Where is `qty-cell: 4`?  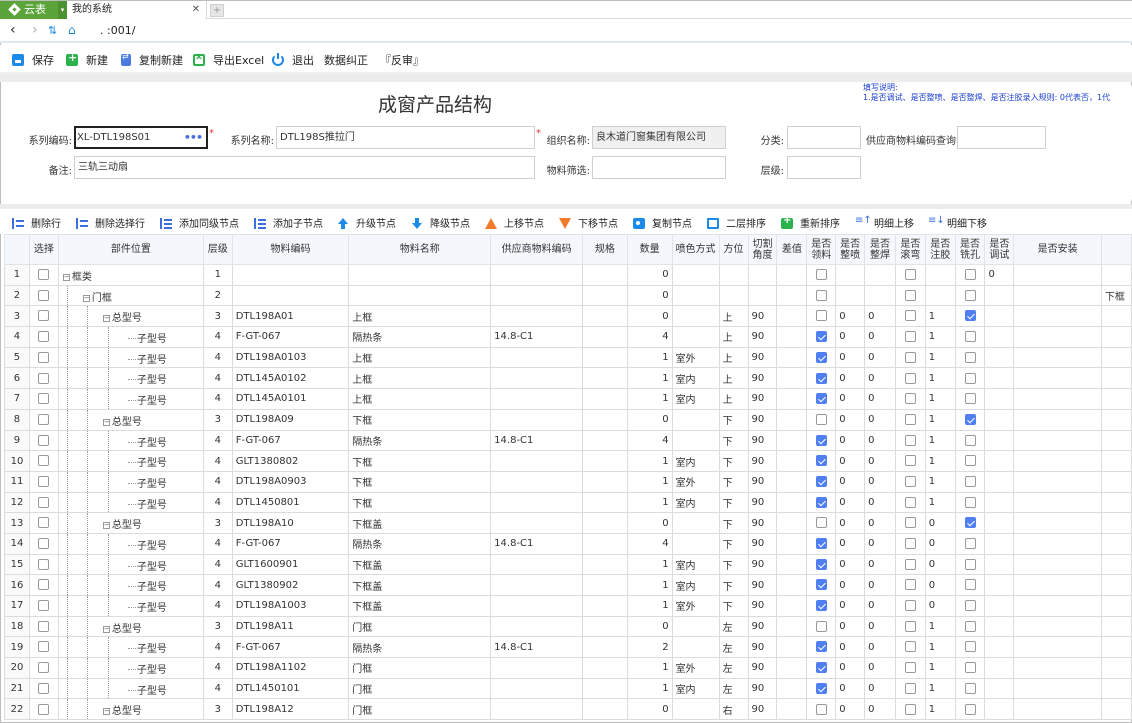
qty-cell: 4 is located at coordinates (649, 543).